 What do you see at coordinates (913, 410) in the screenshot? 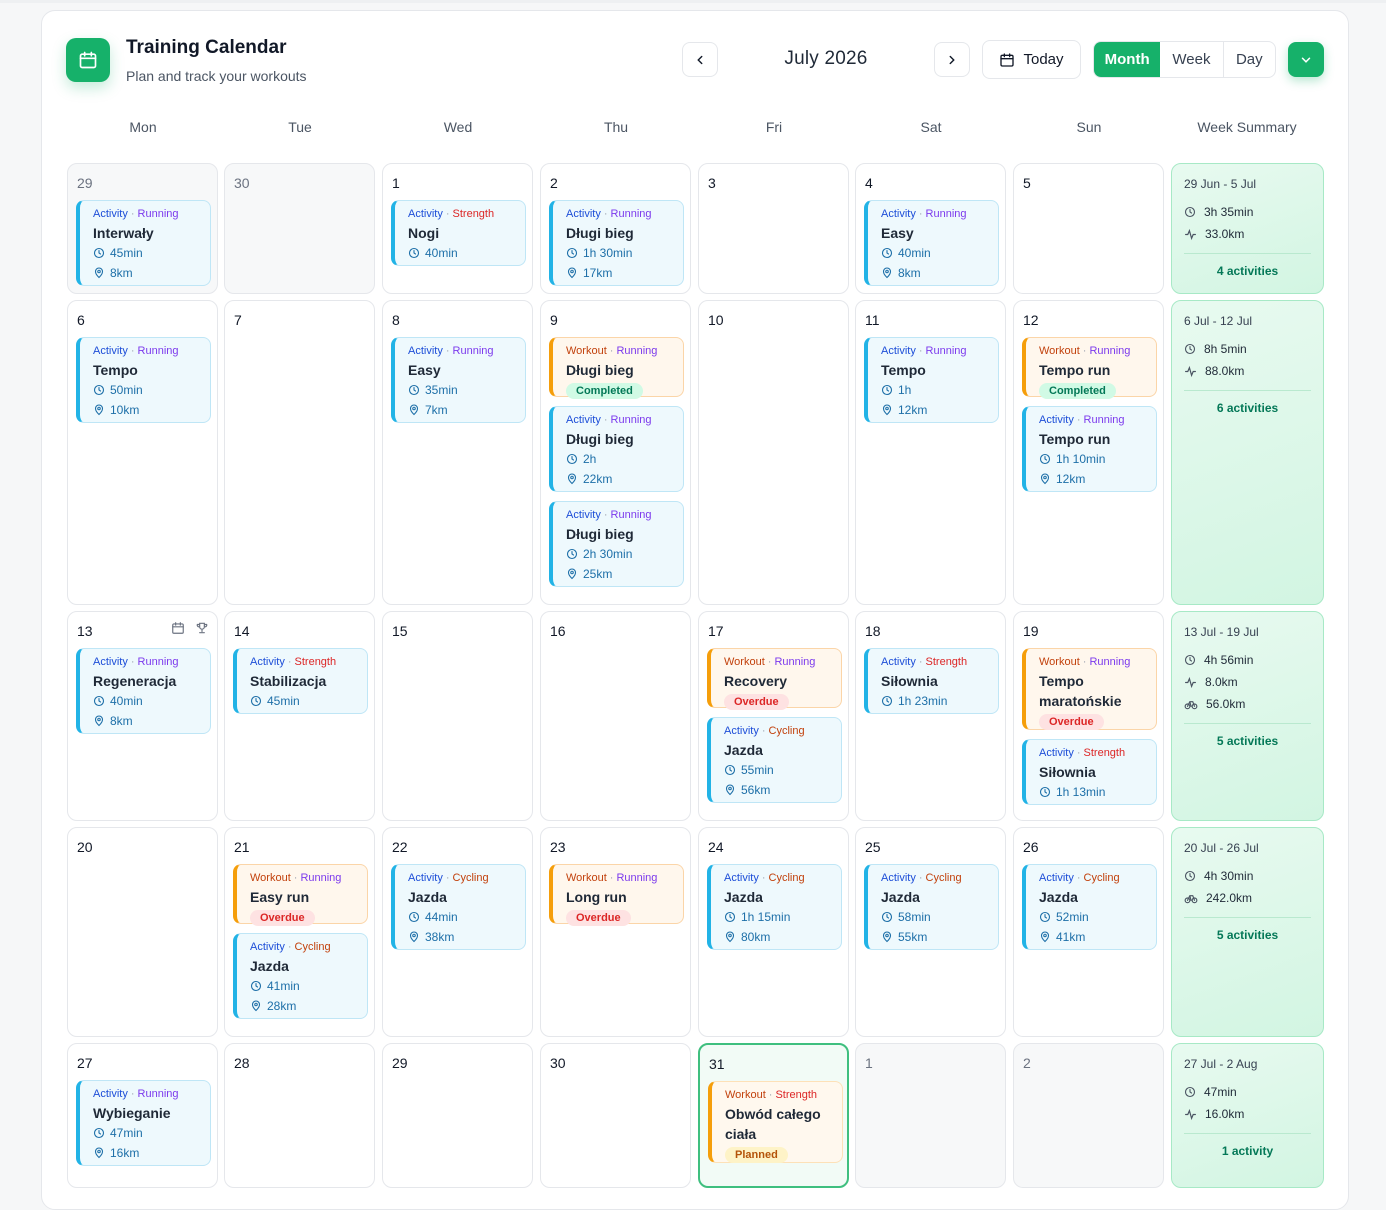
I see `distance-value: 12km` at bounding box center [913, 410].